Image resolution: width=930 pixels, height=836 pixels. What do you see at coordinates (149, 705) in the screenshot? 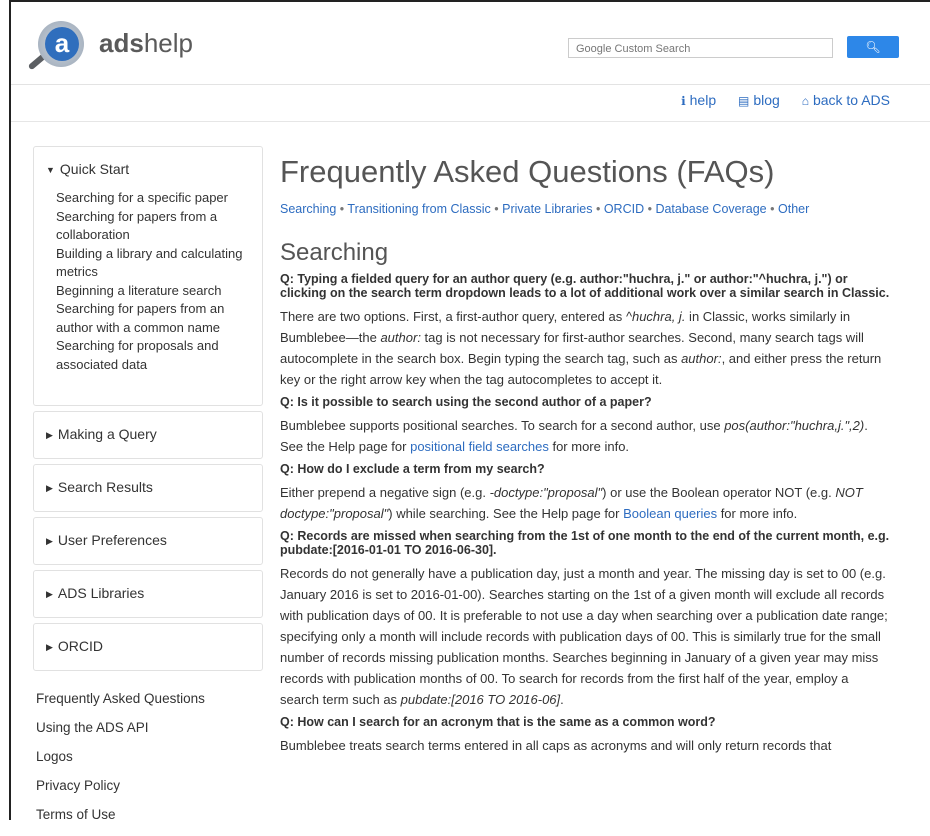
I see `faq-link: Frequently Asked Questions` at bounding box center [149, 705].